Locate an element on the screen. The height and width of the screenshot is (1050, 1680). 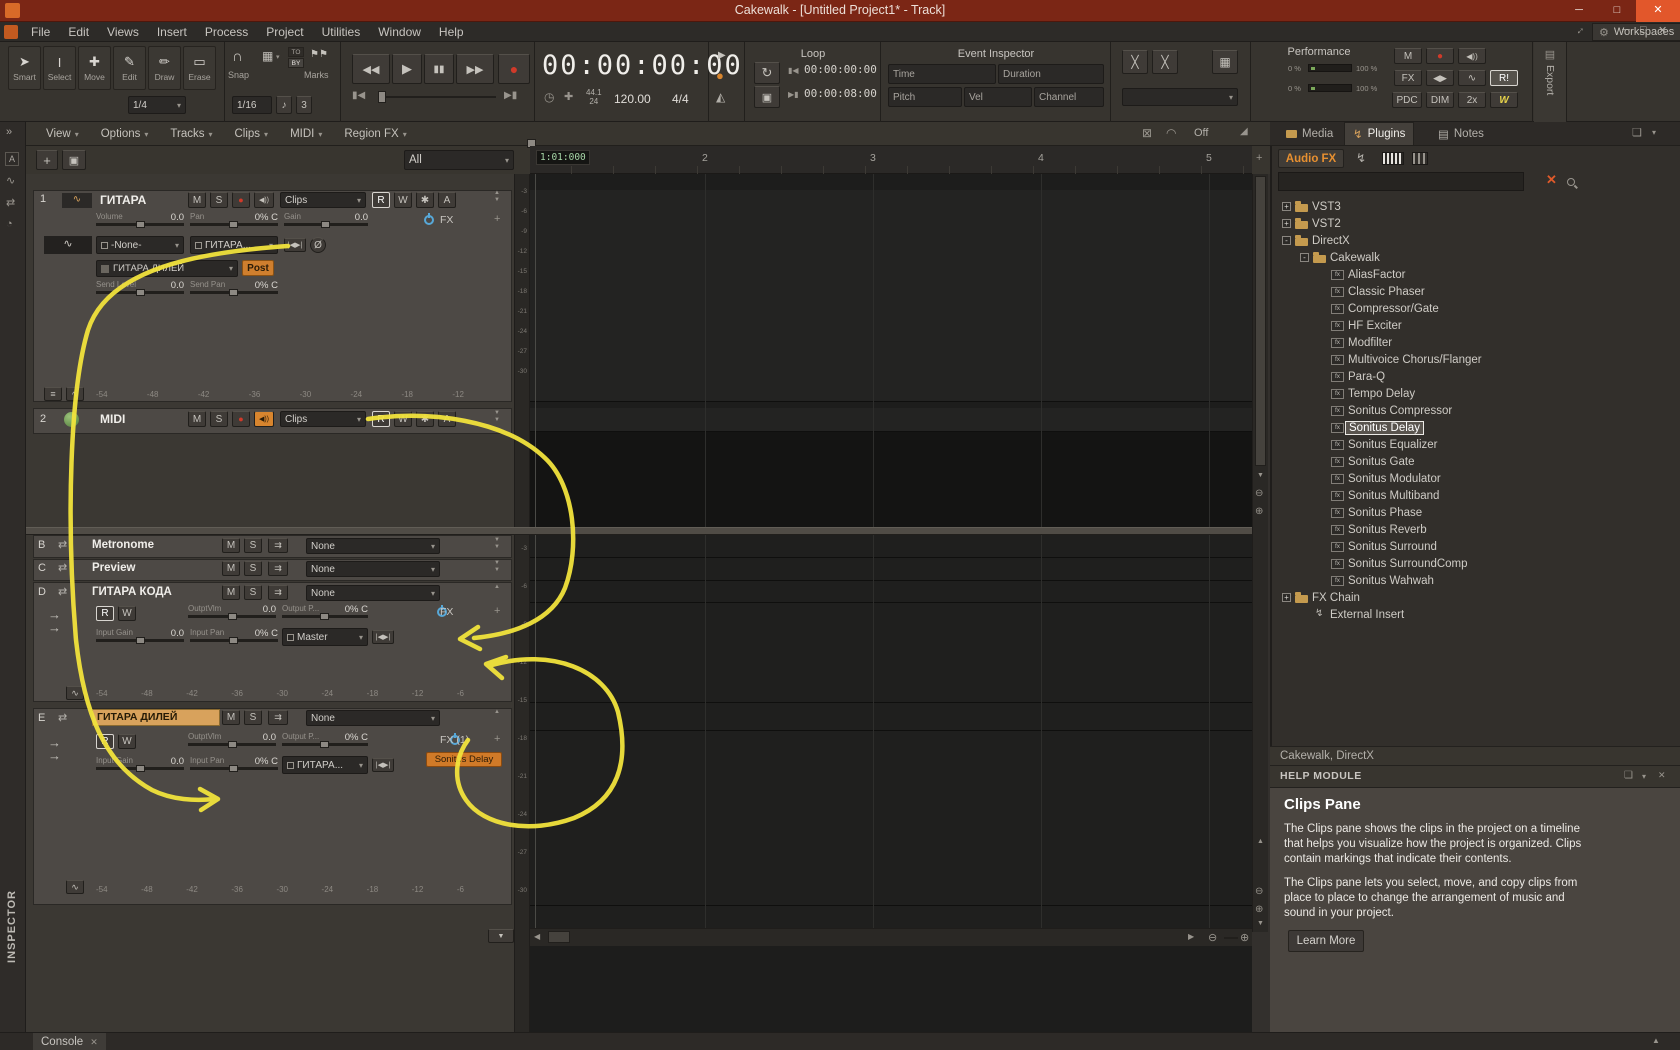
busD-interleave2-button: |◀▶| is located at coordinates (383, 637).